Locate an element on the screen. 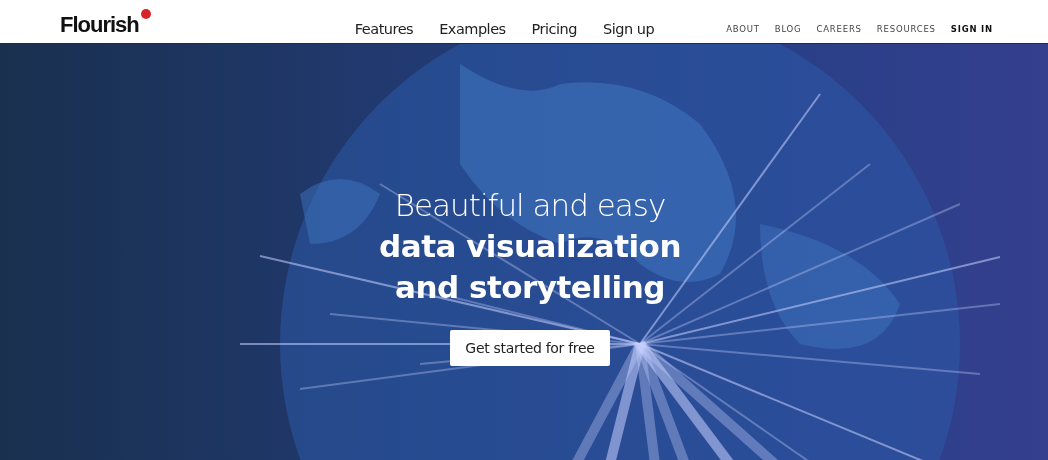 Image resolution: width=1048 pixels, height=460 pixels. nav-link: Features is located at coordinates (384, 28).